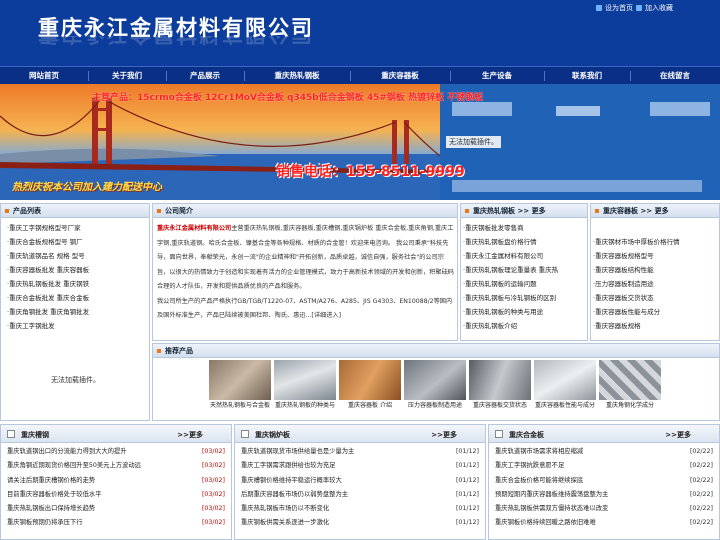 Image resolution: width=720 pixels, height=540 pixels. I want to click on news-item: 目前重庆容器板价格处于较低水平 [03/02], so click(116, 495).